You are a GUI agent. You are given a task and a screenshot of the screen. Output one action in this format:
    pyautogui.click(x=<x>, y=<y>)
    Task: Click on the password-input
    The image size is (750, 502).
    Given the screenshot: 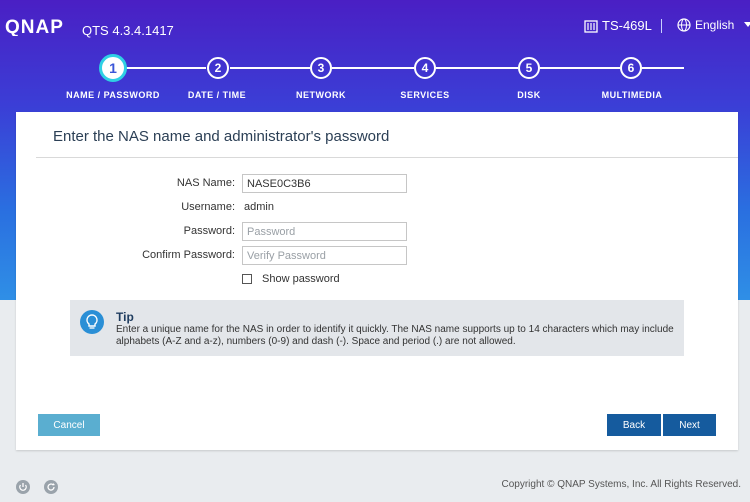 What is the action you would take?
    pyautogui.click(x=324, y=231)
    